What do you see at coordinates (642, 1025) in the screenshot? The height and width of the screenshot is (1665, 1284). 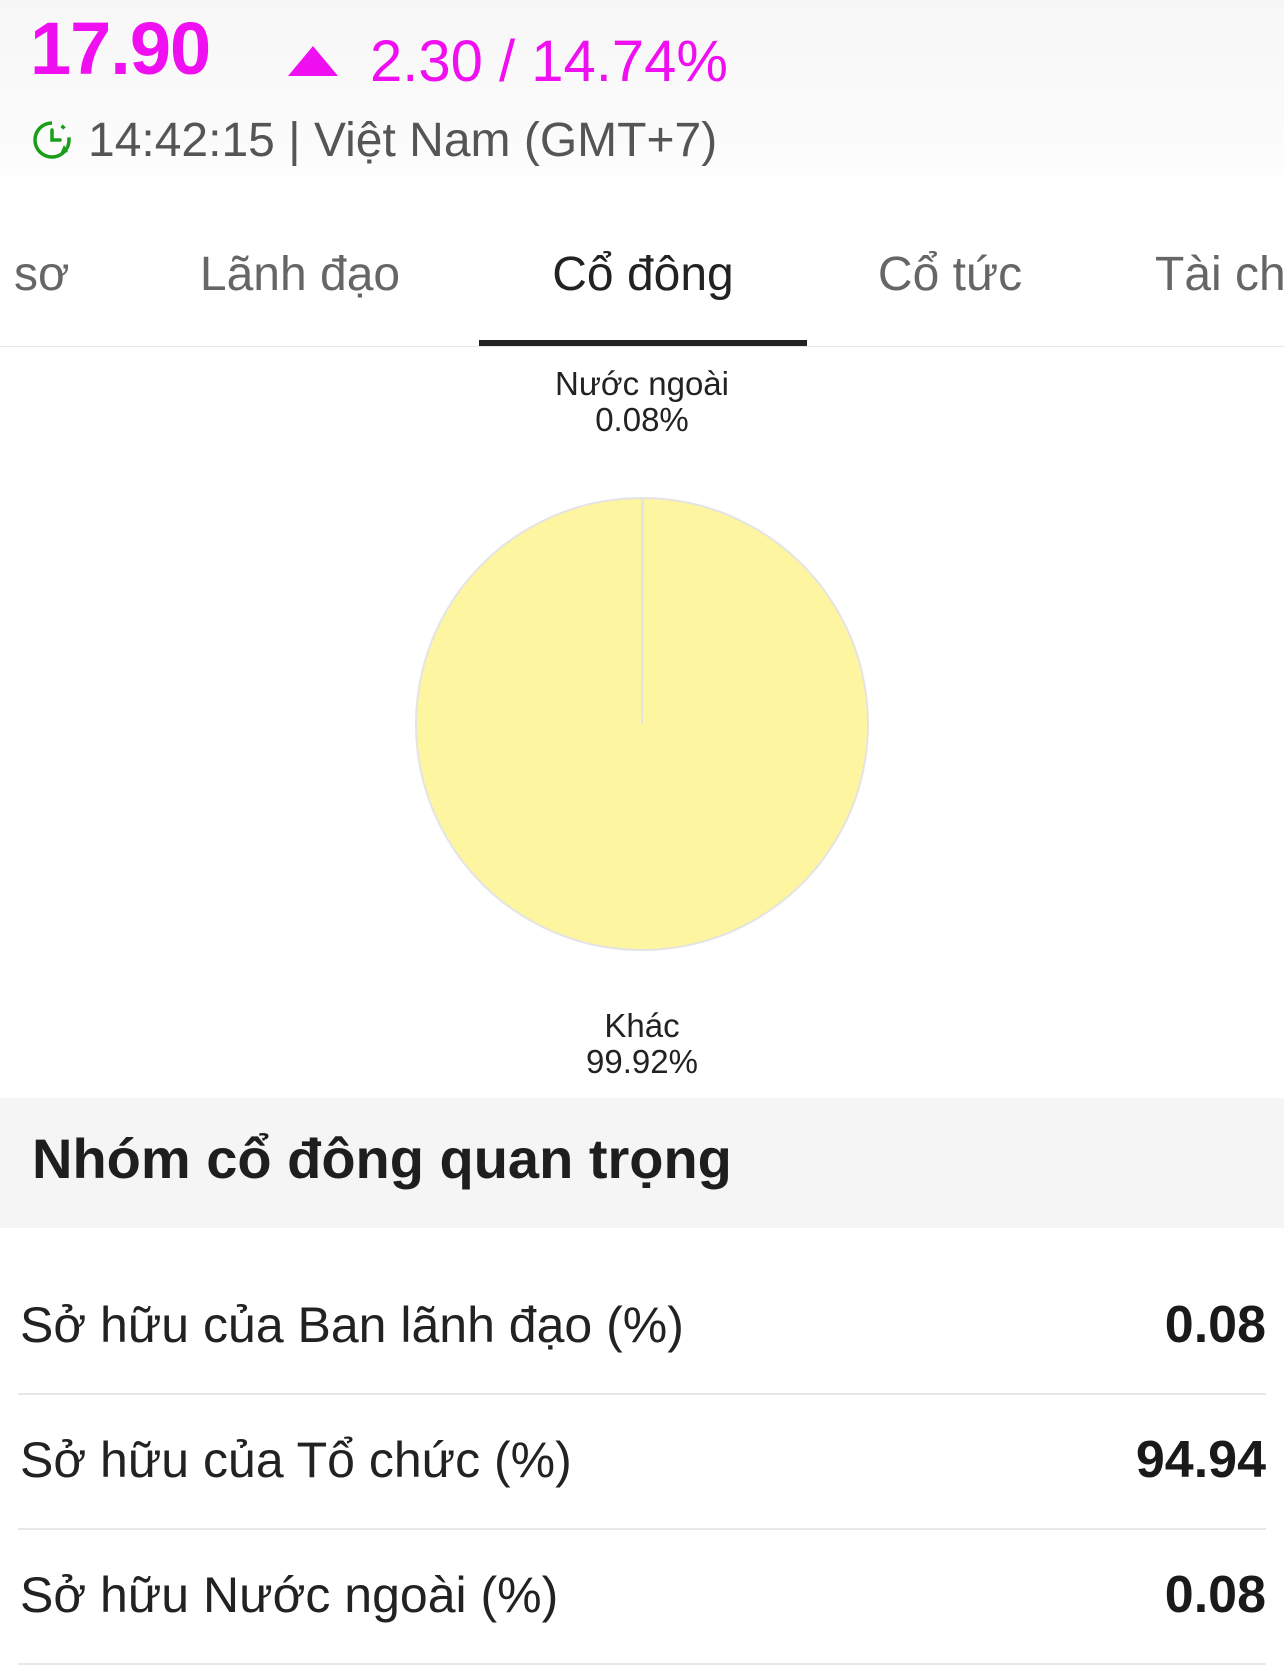 I see `pie-label-other-name: Khác` at bounding box center [642, 1025].